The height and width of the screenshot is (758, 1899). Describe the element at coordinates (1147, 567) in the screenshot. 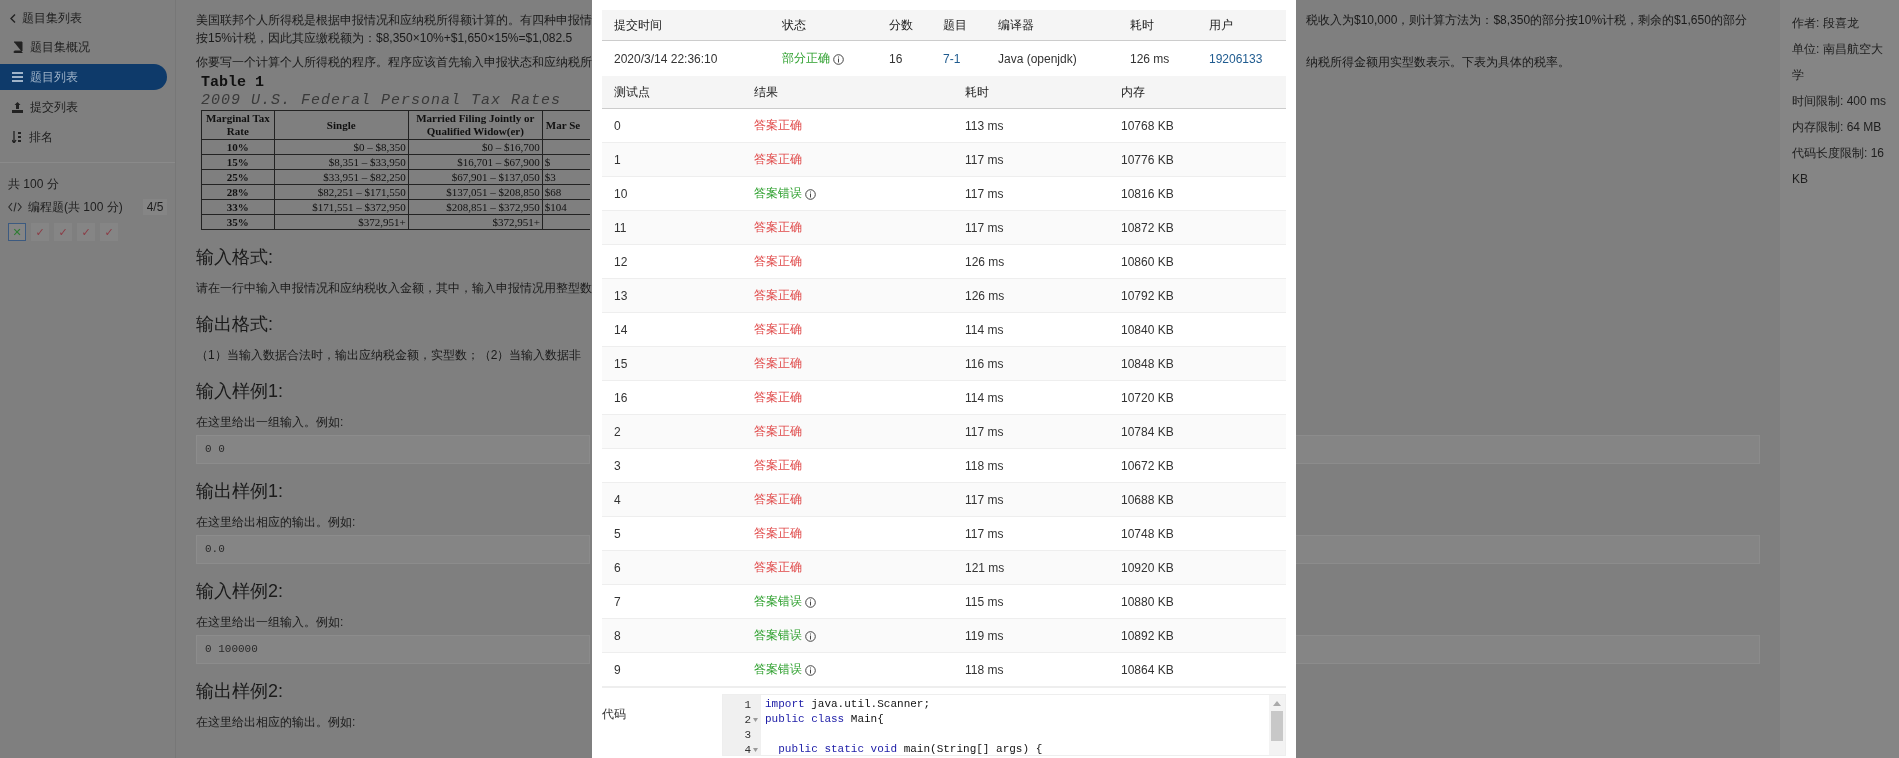

I see `table-cell-text: 10920 KB` at that location.